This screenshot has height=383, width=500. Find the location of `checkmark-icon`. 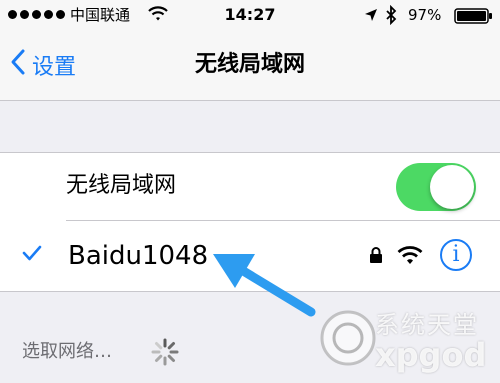

checkmark-icon is located at coordinates (32, 255).